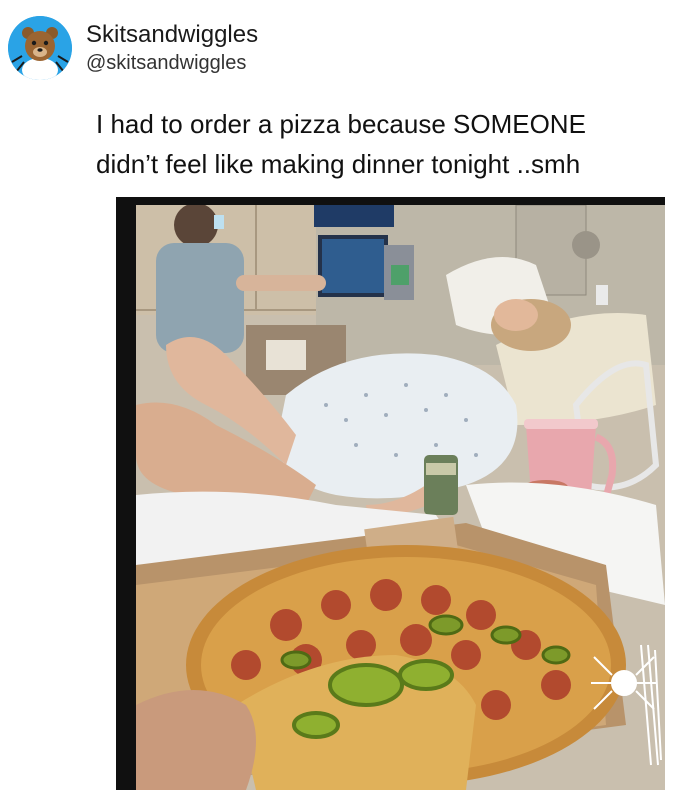 This screenshot has height=806, width=700. What do you see at coordinates (172, 35) in the screenshot?
I see `display-name: Skitsandwiggles` at bounding box center [172, 35].